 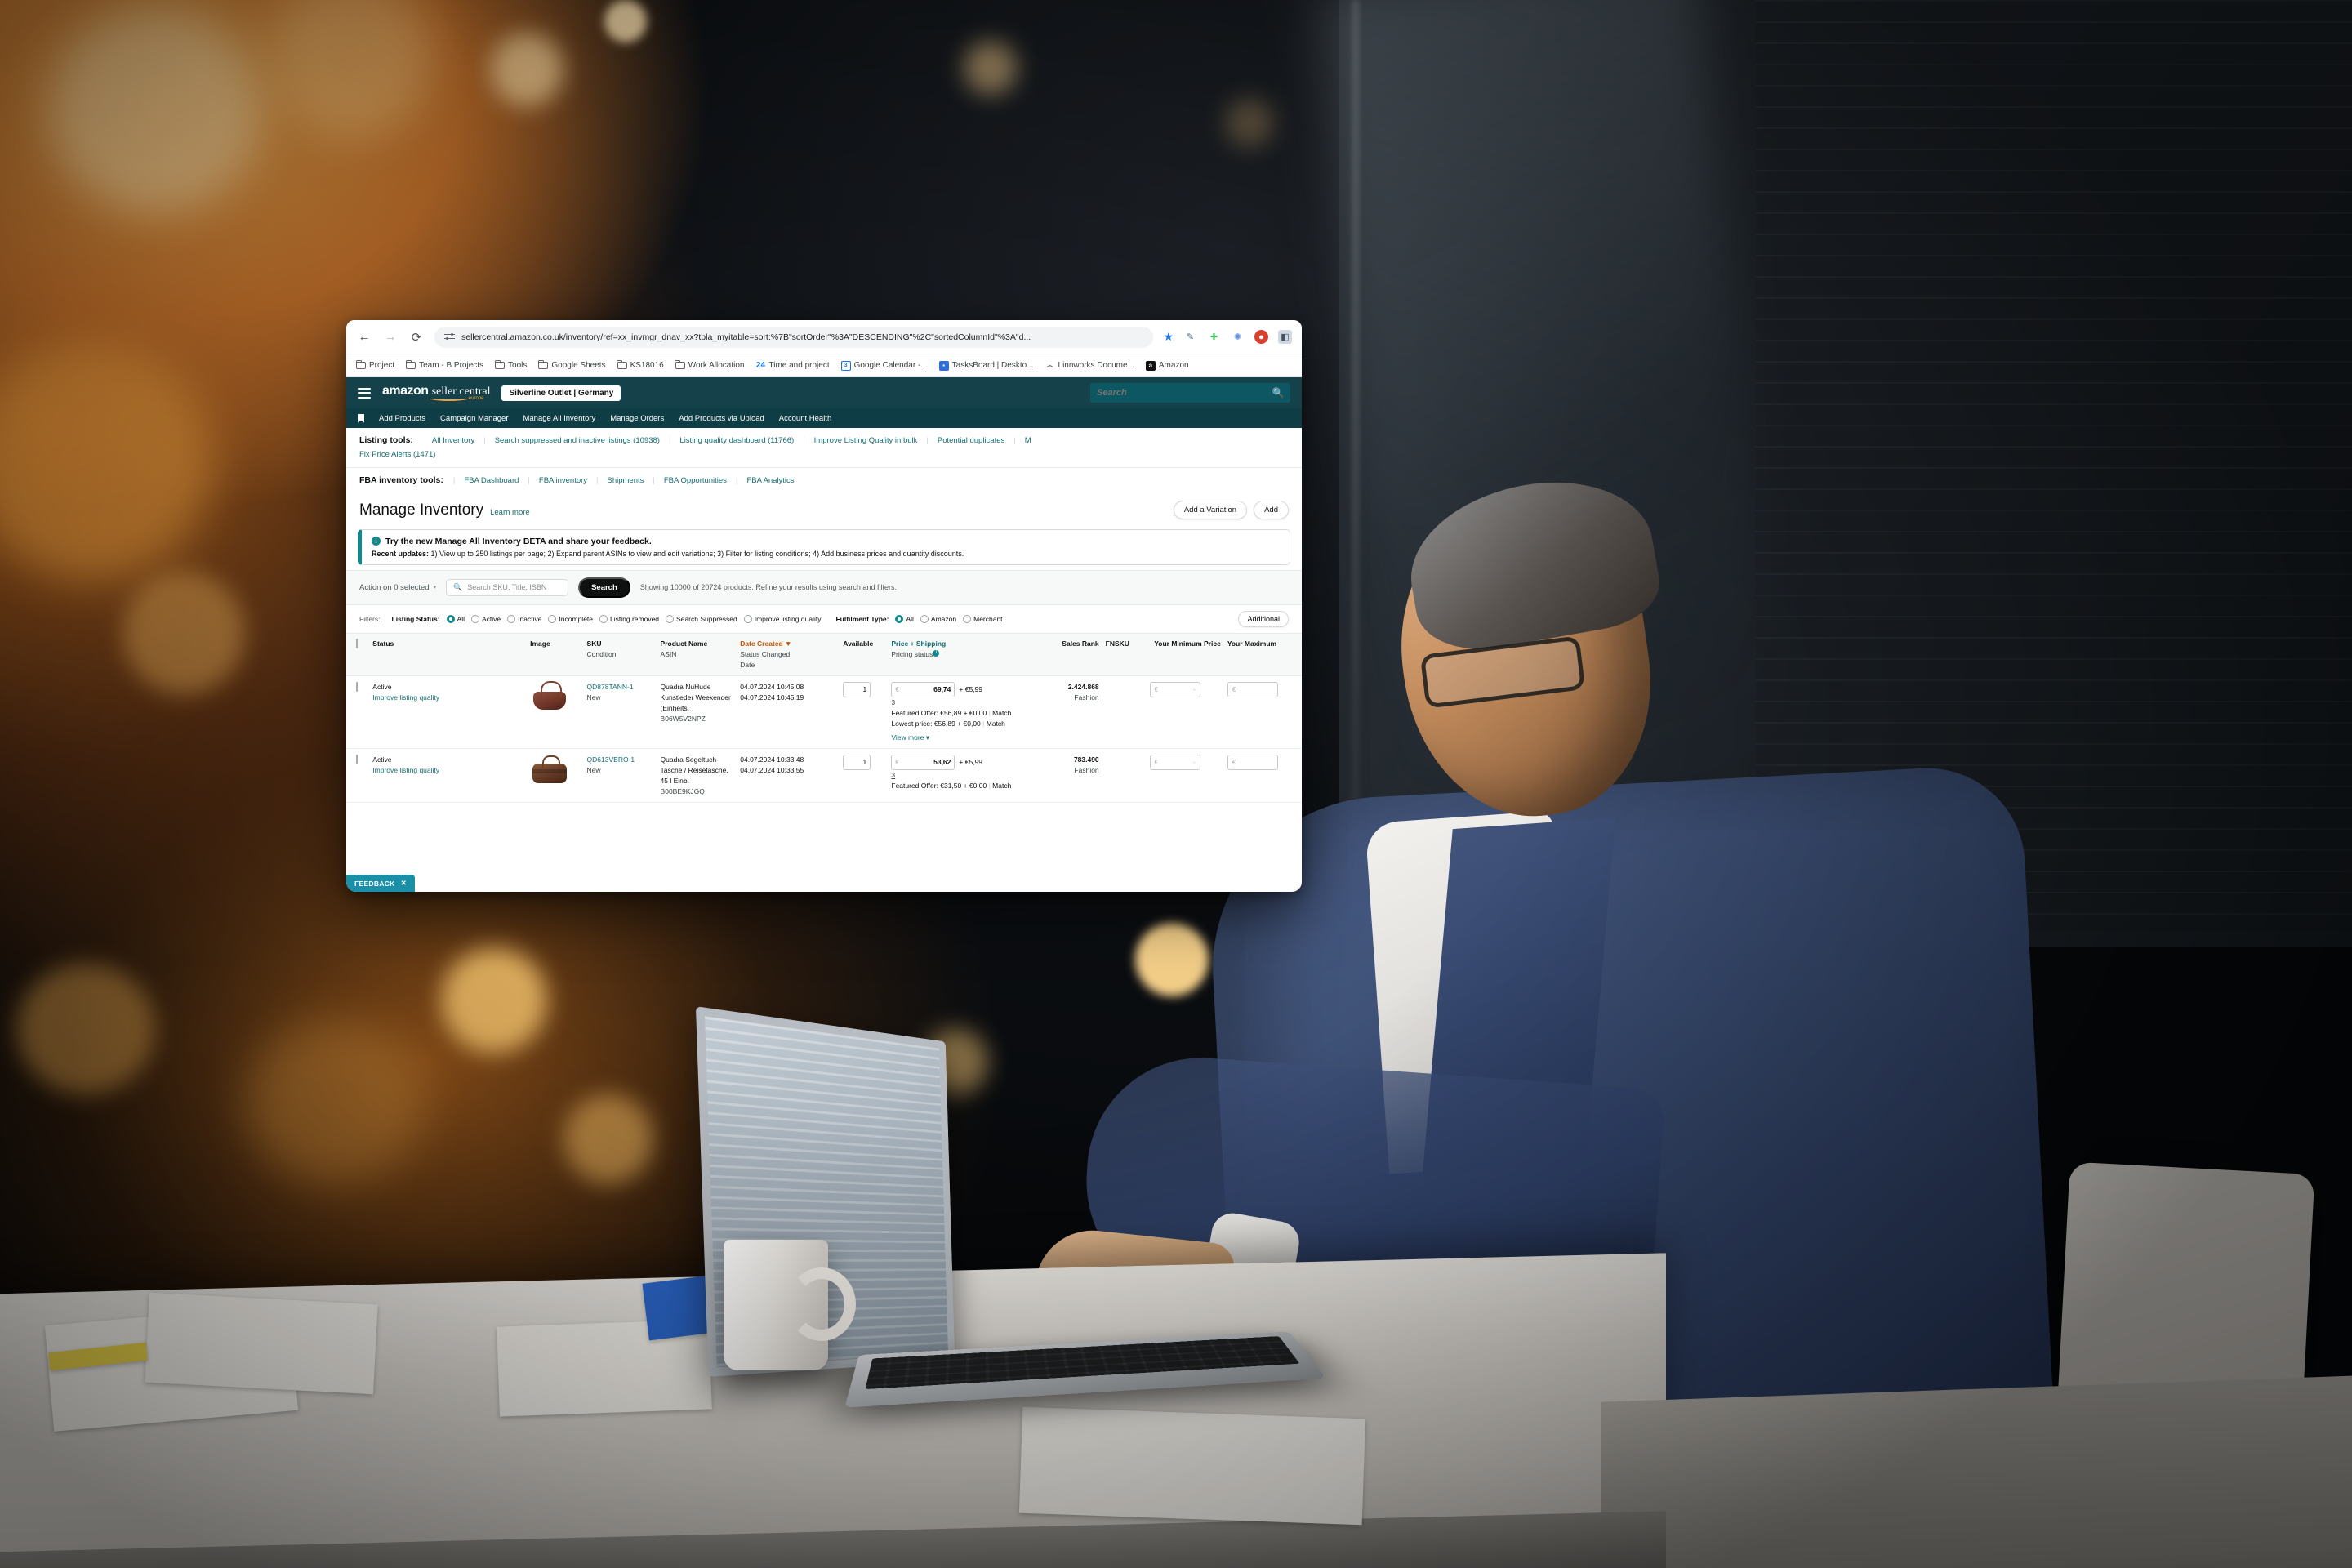 What do you see at coordinates (361, 418) in the screenshot?
I see `bookmark-flag-icon` at bounding box center [361, 418].